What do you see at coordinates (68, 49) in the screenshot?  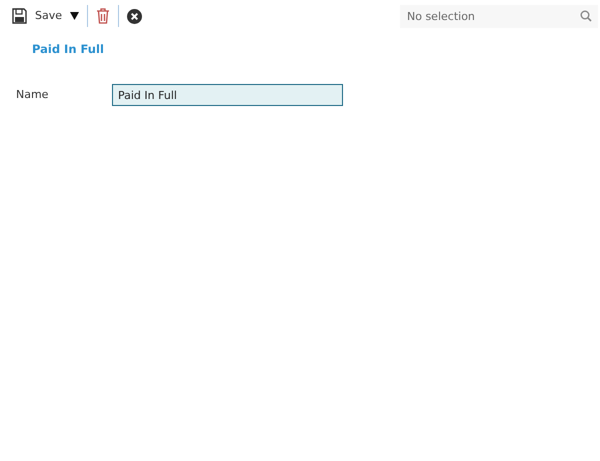 I see `record-title: Paid In Full` at bounding box center [68, 49].